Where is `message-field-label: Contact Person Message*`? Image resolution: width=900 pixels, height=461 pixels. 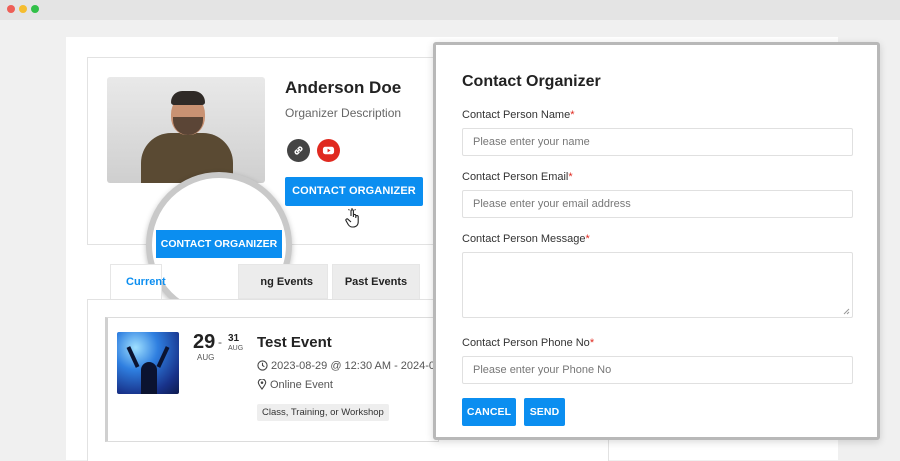 message-field-label: Contact Person Message* is located at coordinates (526, 239).